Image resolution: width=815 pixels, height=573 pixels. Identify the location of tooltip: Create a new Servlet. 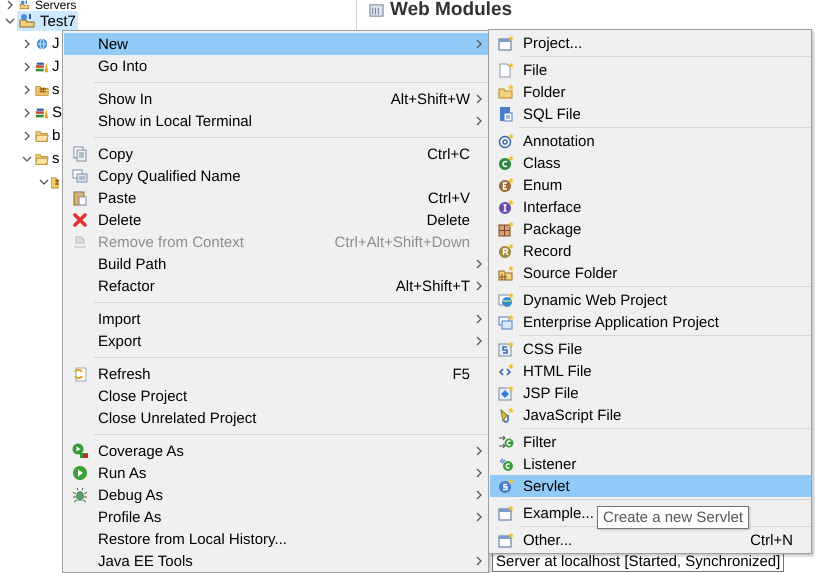
(673, 517).